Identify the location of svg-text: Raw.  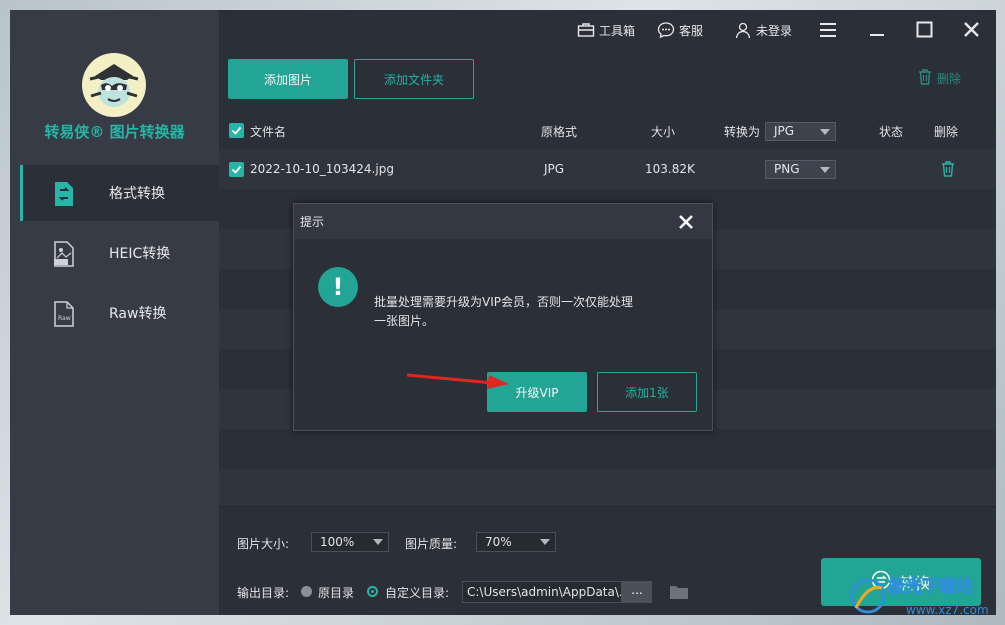
(64, 318).